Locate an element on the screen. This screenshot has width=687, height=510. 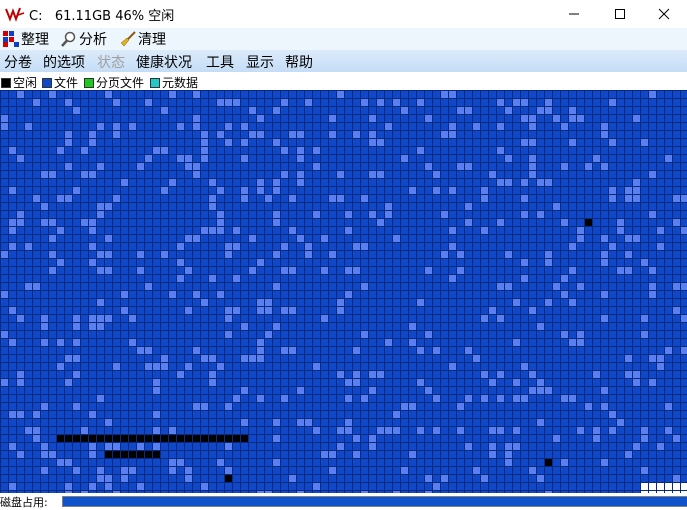
close-icon is located at coordinates (664, 14).